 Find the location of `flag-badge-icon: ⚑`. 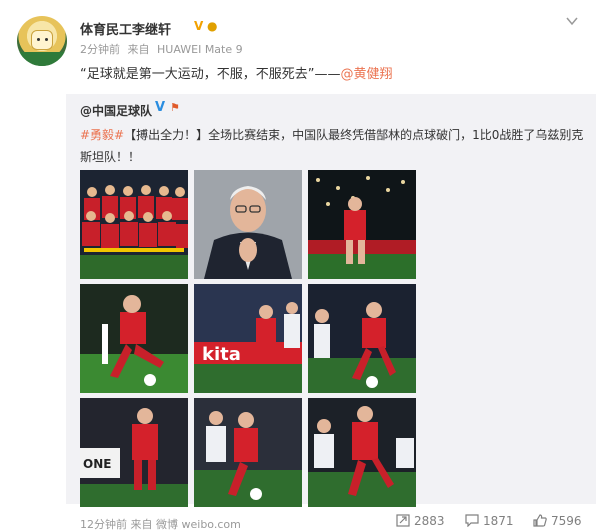

flag-badge-icon: ⚑ is located at coordinates (175, 107).